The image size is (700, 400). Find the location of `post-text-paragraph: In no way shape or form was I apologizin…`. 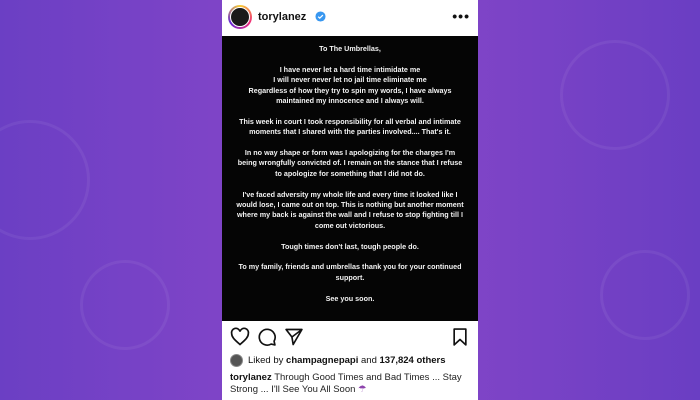

post-text-paragraph: In no way shape or form was I apologizin… is located at coordinates (350, 163).